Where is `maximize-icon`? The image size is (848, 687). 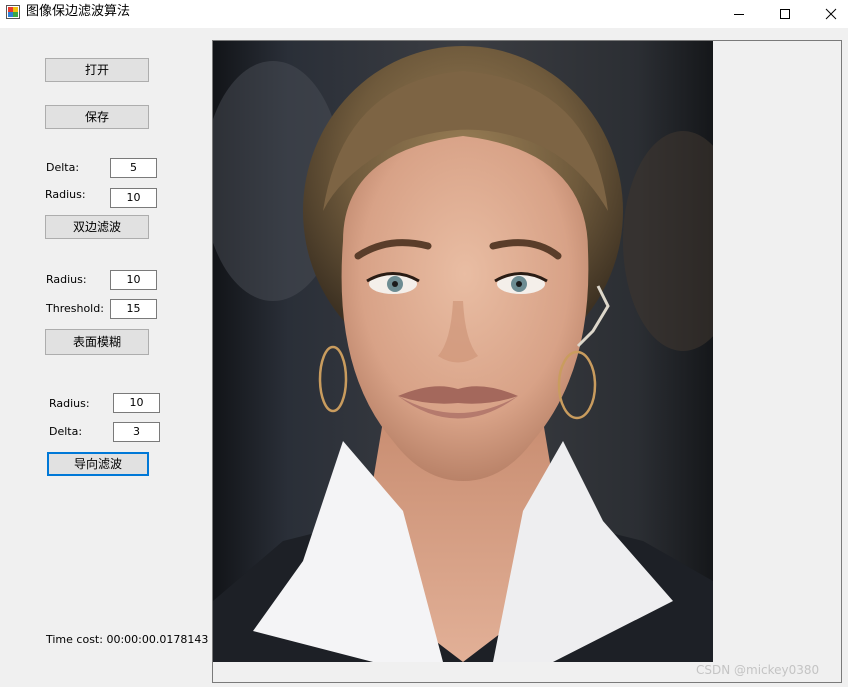
maximize-icon is located at coordinates (785, 14).